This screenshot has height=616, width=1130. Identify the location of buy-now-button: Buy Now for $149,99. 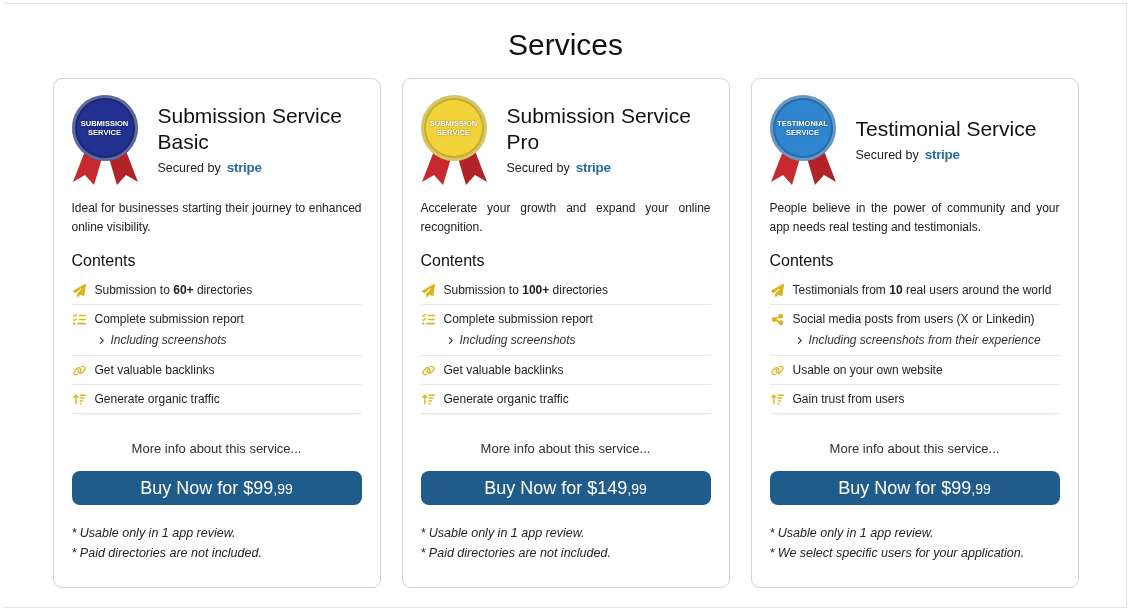
(565, 488).